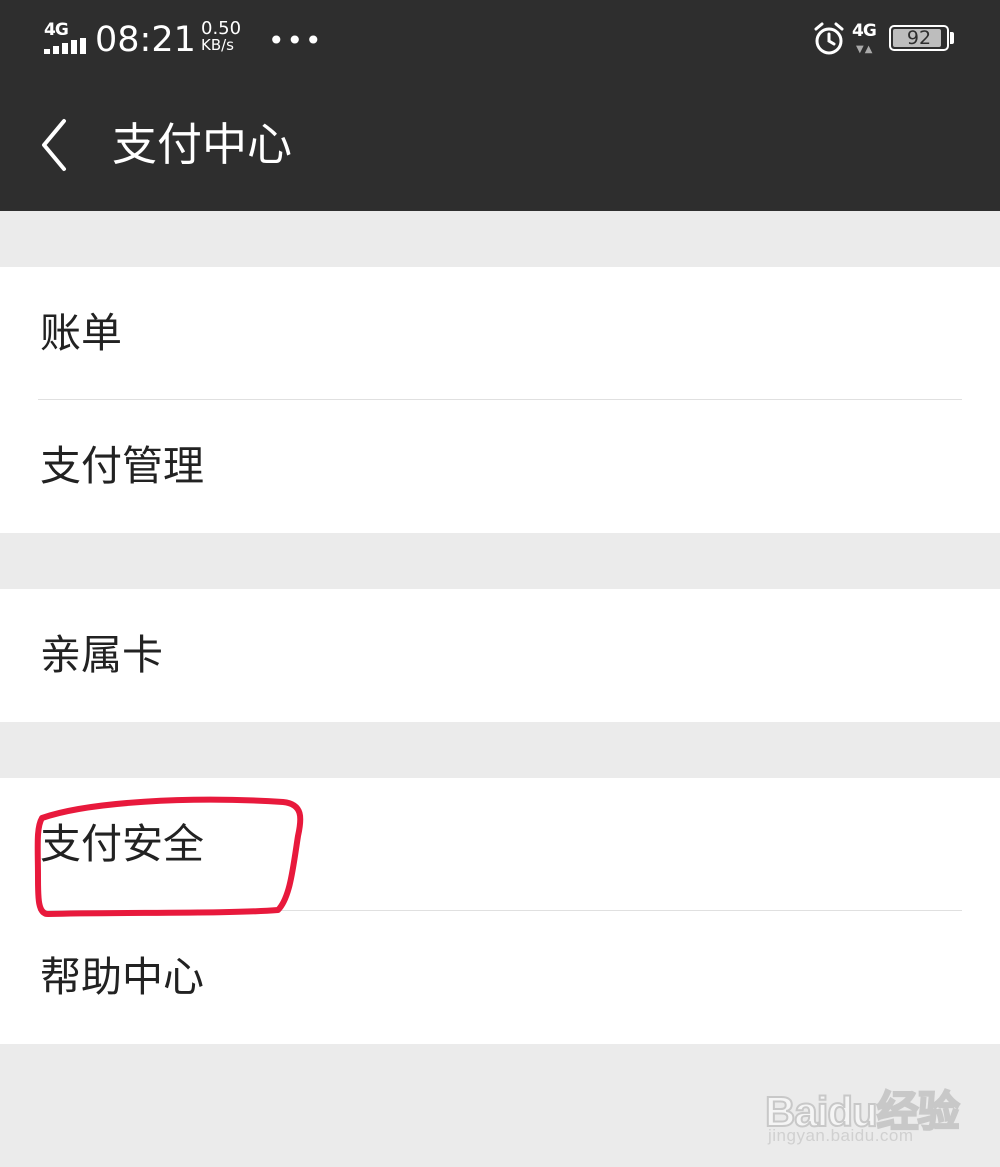 The height and width of the screenshot is (1167, 1000). I want to click on menu-item-family-card: 亲属卡, so click(500, 655).